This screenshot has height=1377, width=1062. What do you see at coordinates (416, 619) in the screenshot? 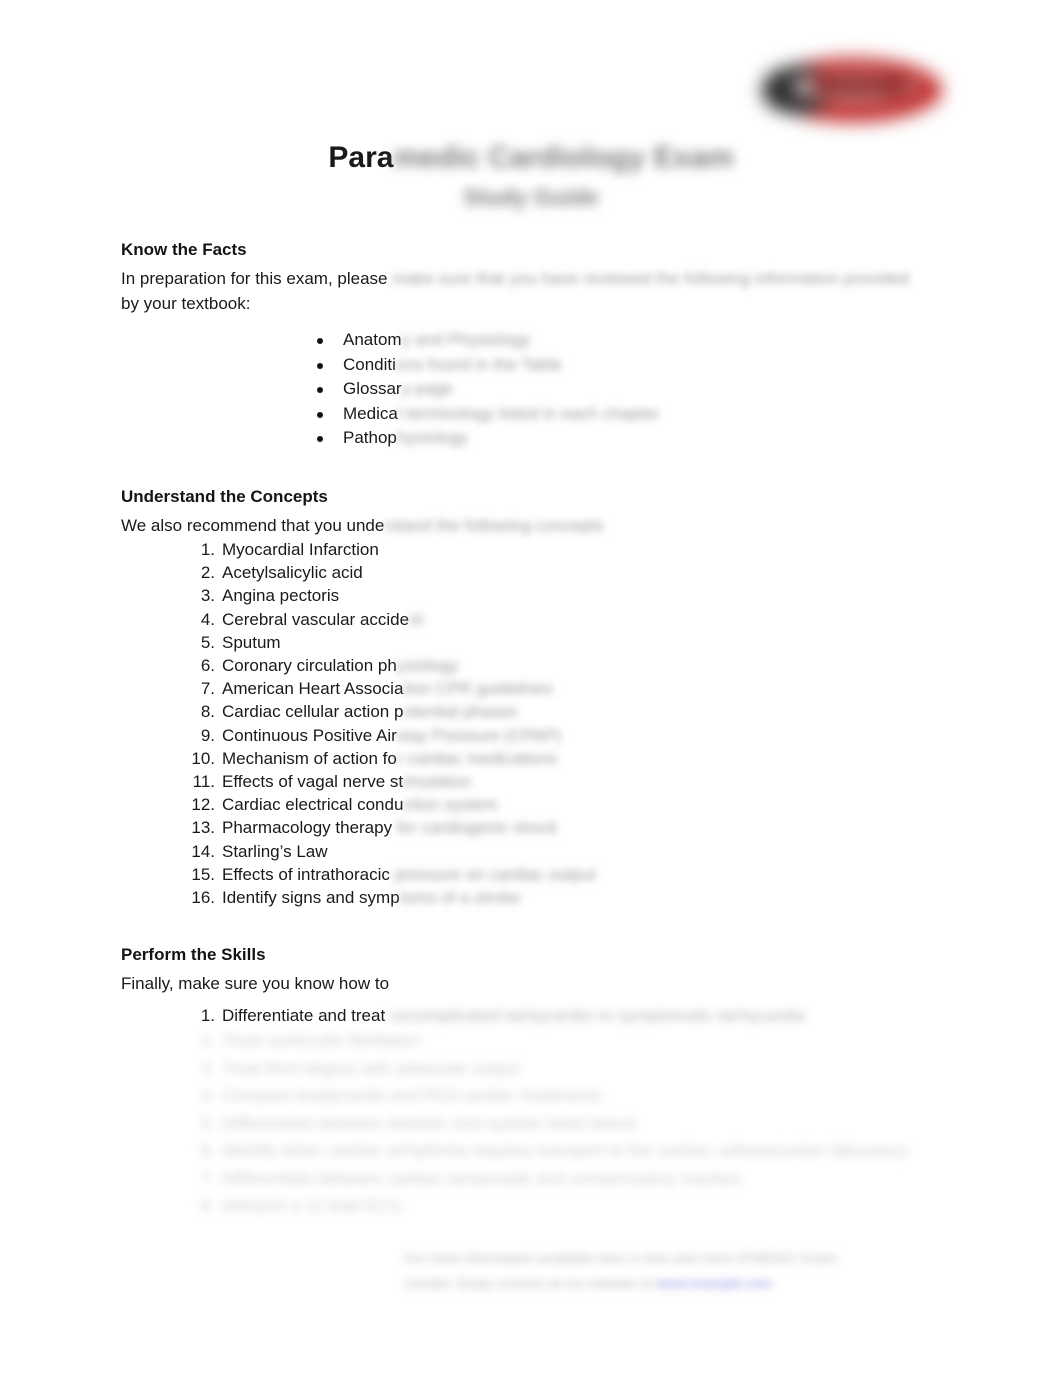
I see `item-obscured-text: nt` at bounding box center [416, 619].